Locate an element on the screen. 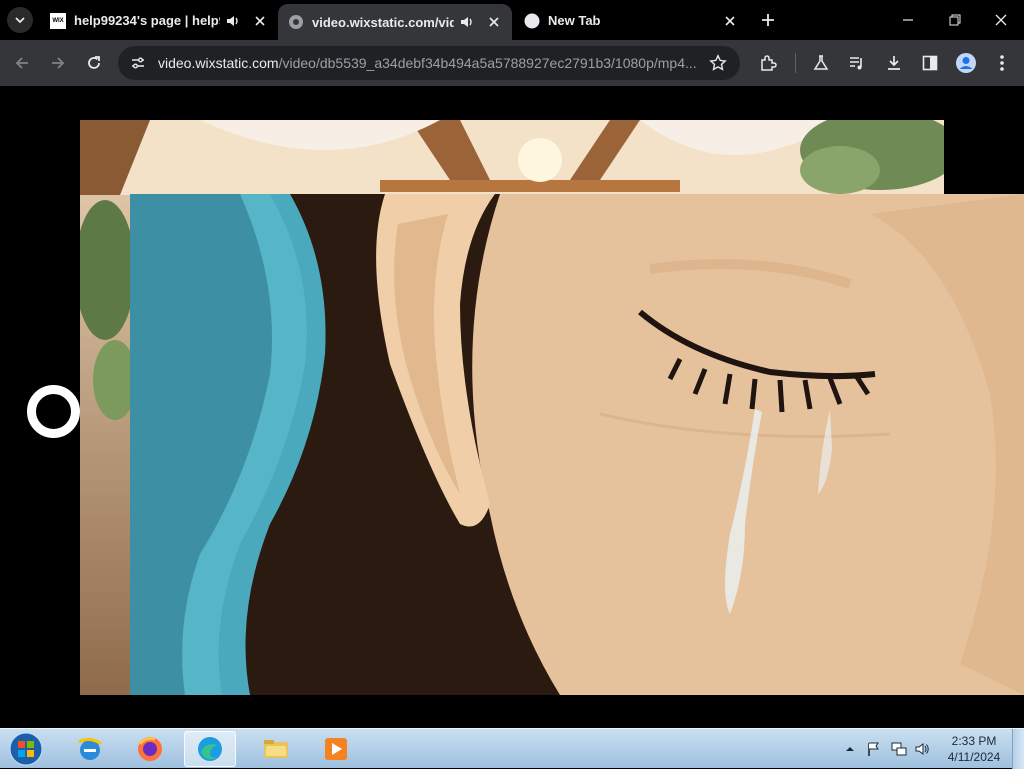 The width and height of the screenshot is (1024, 769). tab-help99234: WIX help99234's page | help99234 is located at coordinates (159, 20).